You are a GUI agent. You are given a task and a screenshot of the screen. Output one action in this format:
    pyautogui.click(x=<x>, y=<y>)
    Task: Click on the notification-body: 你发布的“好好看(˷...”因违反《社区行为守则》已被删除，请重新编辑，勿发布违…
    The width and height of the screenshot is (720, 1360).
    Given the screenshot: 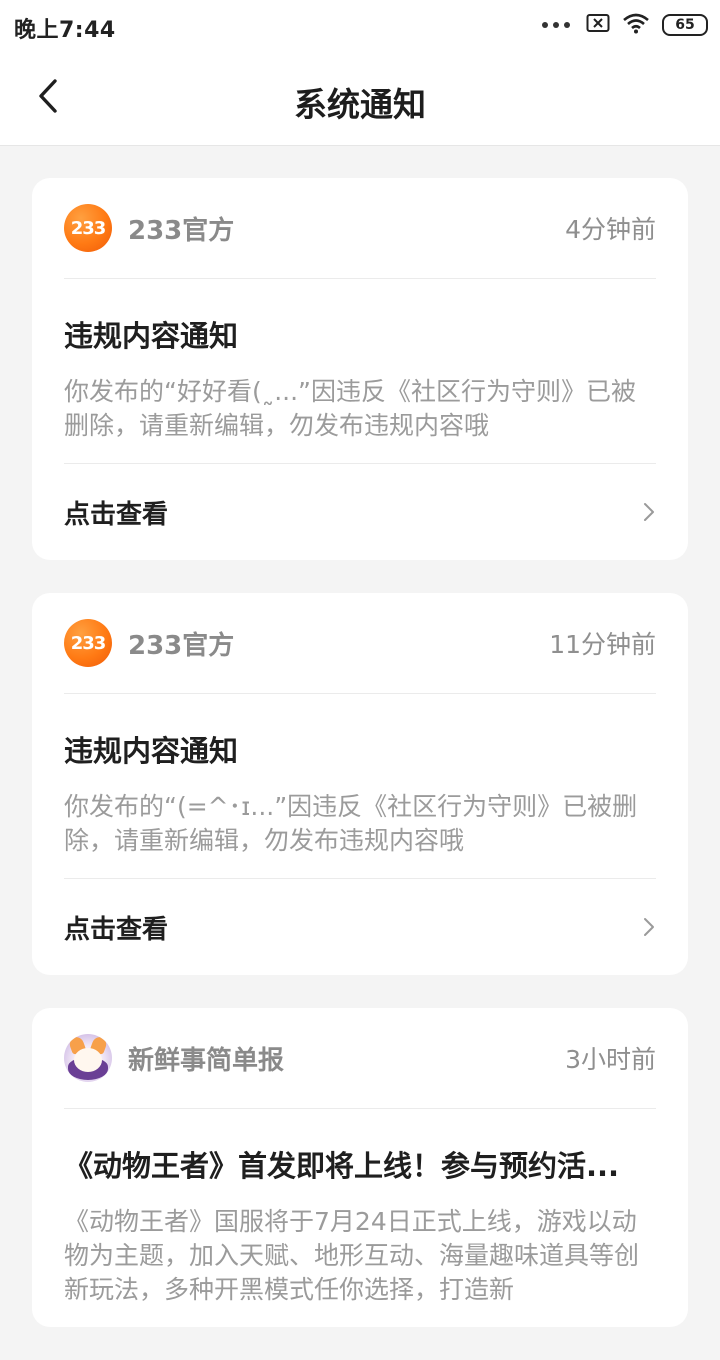 What is the action you would take?
    pyautogui.click(x=360, y=419)
    